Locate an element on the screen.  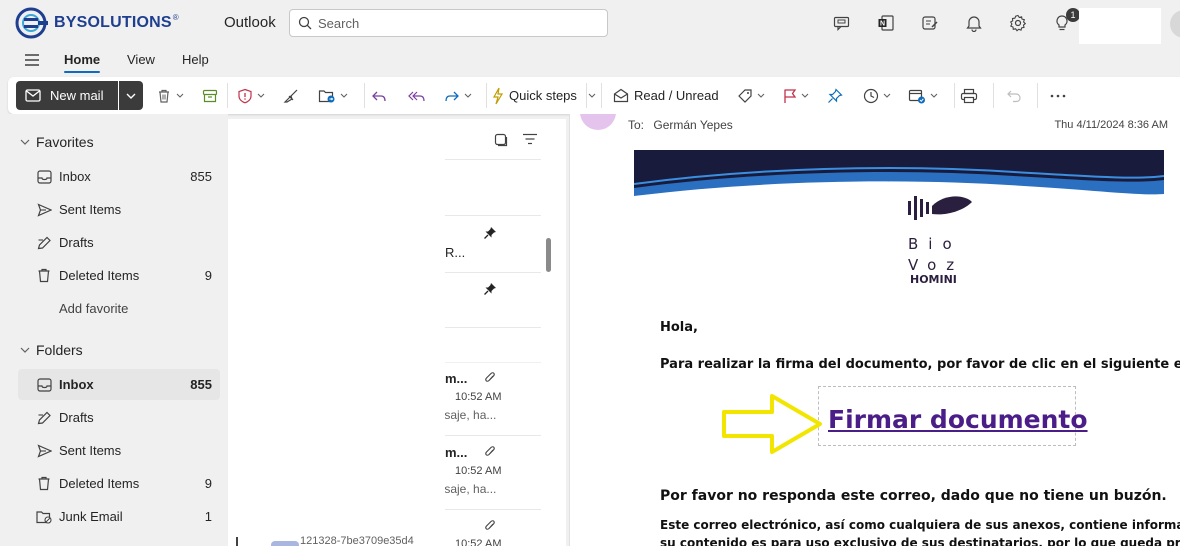
send-icon is located at coordinates (44, 450).